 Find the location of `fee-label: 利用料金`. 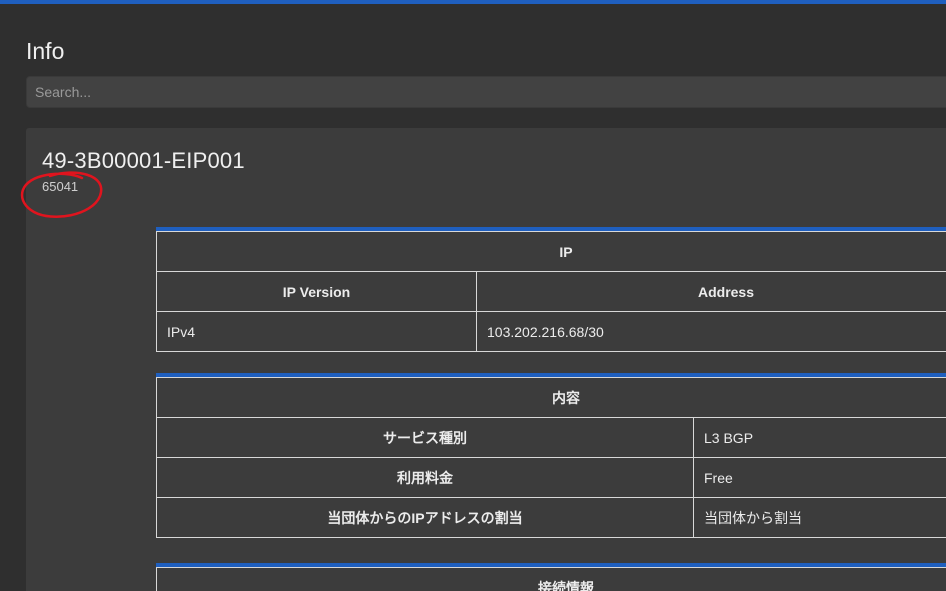

fee-label: 利用料金 is located at coordinates (425, 477).